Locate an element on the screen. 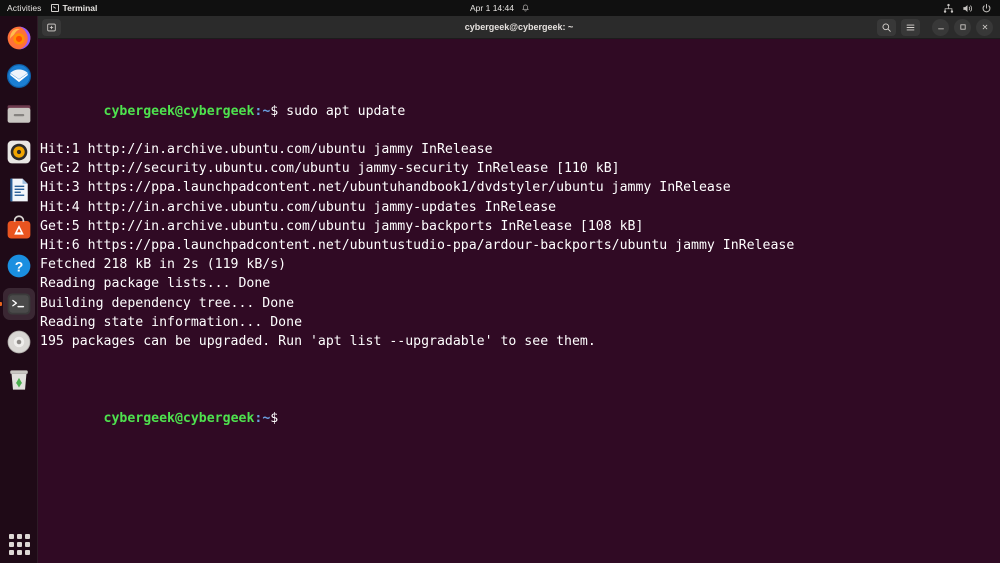 This screenshot has width=1000, height=563. dock-item-trash is located at coordinates (19, 380).